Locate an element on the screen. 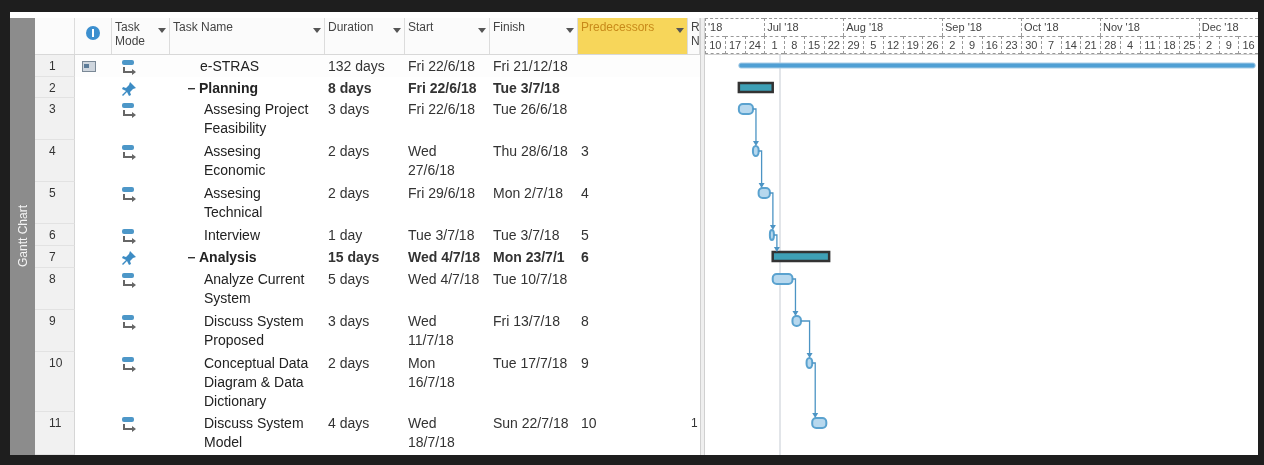 This screenshot has height=465, width=1264. week-label: 17 is located at coordinates (734, 45).